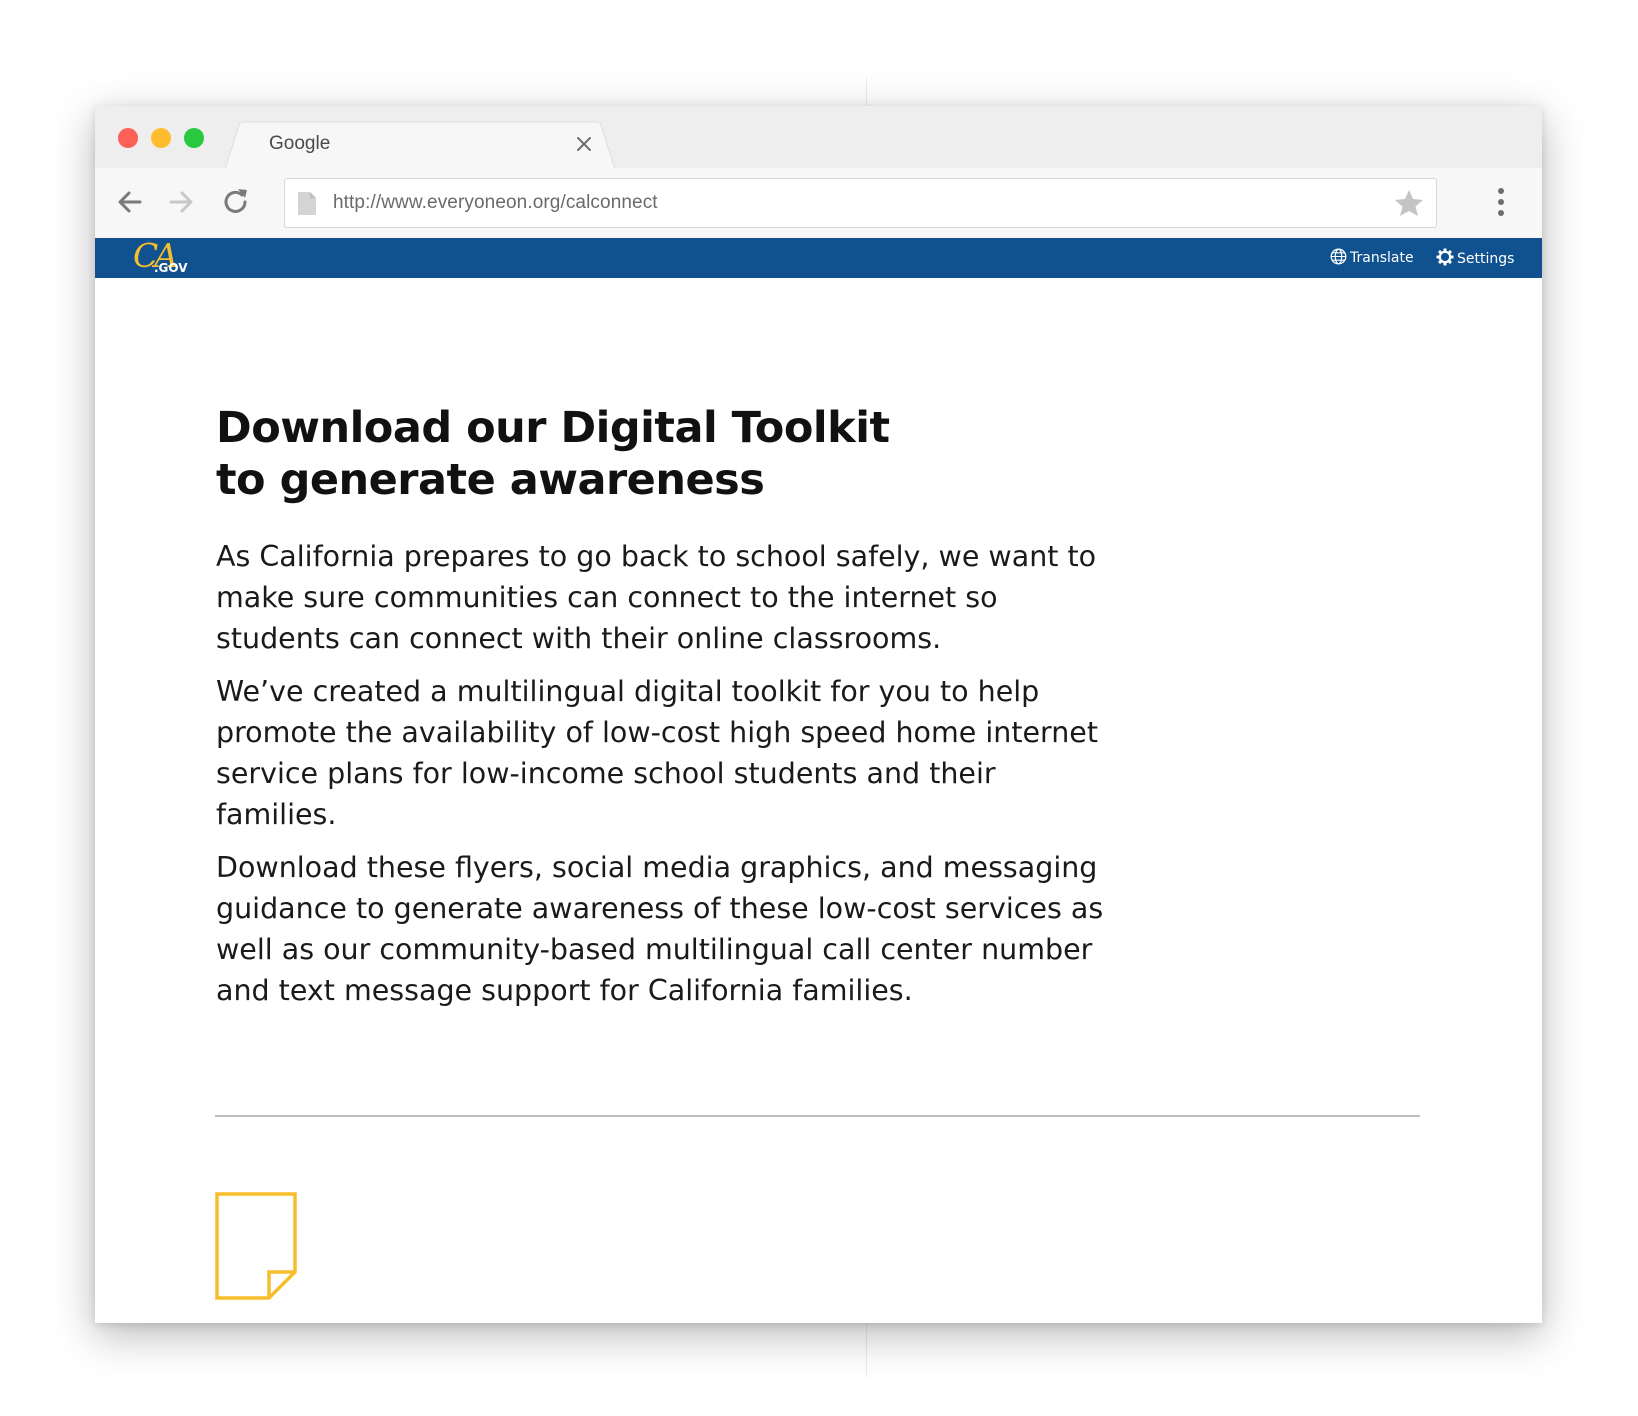 The image size is (1638, 1416). Describe the element at coordinates (130, 202) in the screenshot. I see `arrow-left-icon` at that location.